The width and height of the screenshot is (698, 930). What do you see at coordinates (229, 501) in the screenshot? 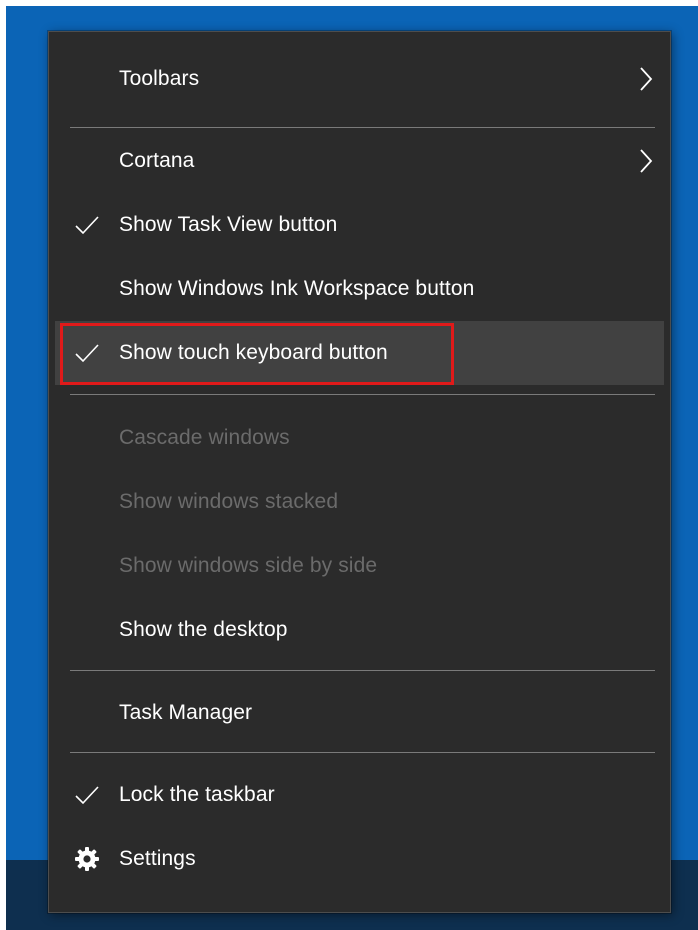
I see `menu-item-label: Show windows stacked` at bounding box center [229, 501].